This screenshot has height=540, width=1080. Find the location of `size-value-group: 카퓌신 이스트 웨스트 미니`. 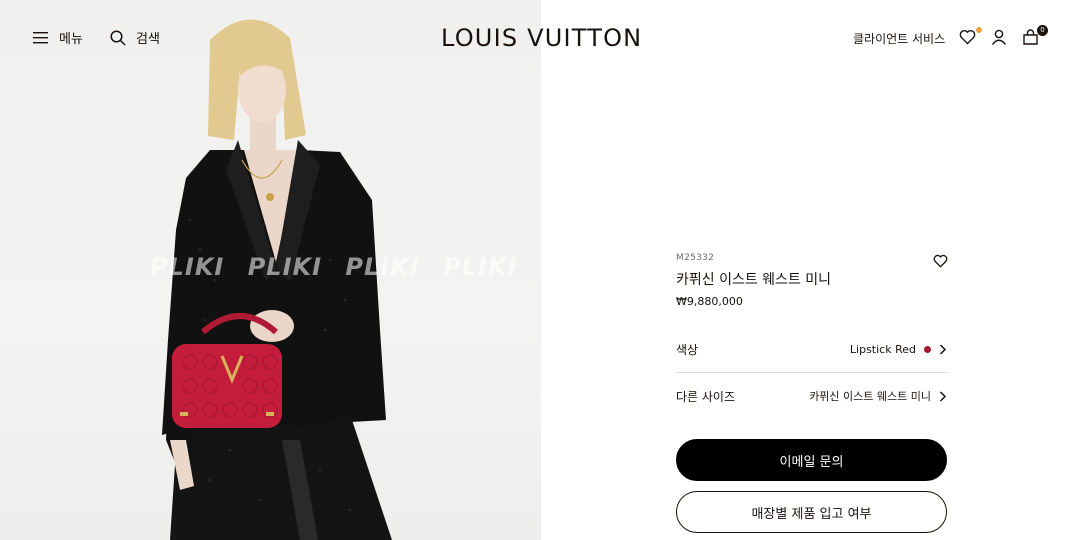

size-value-group: 카퓌신 이스트 웨스트 미니 is located at coordinates (878, 396).